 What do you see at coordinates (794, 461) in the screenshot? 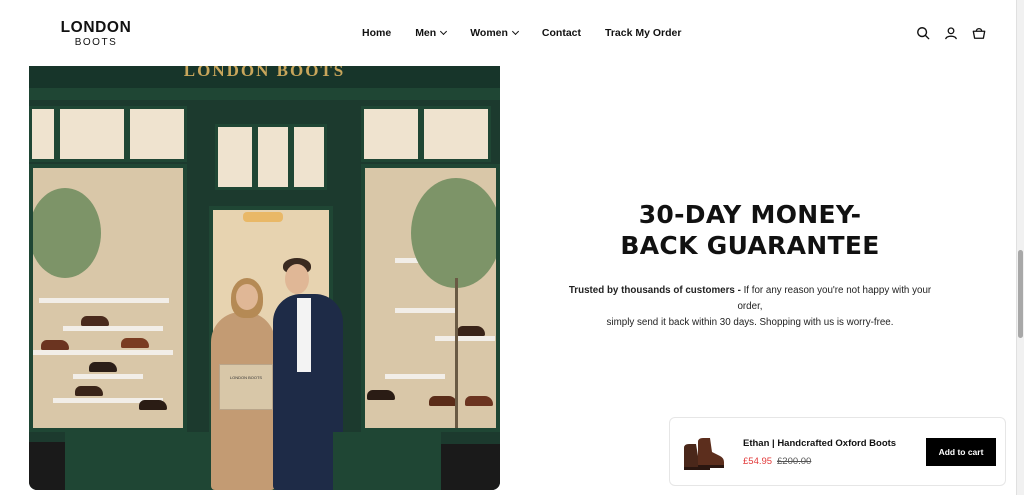
I see `compare-price: £200.00` at bounding box center [794, 461].